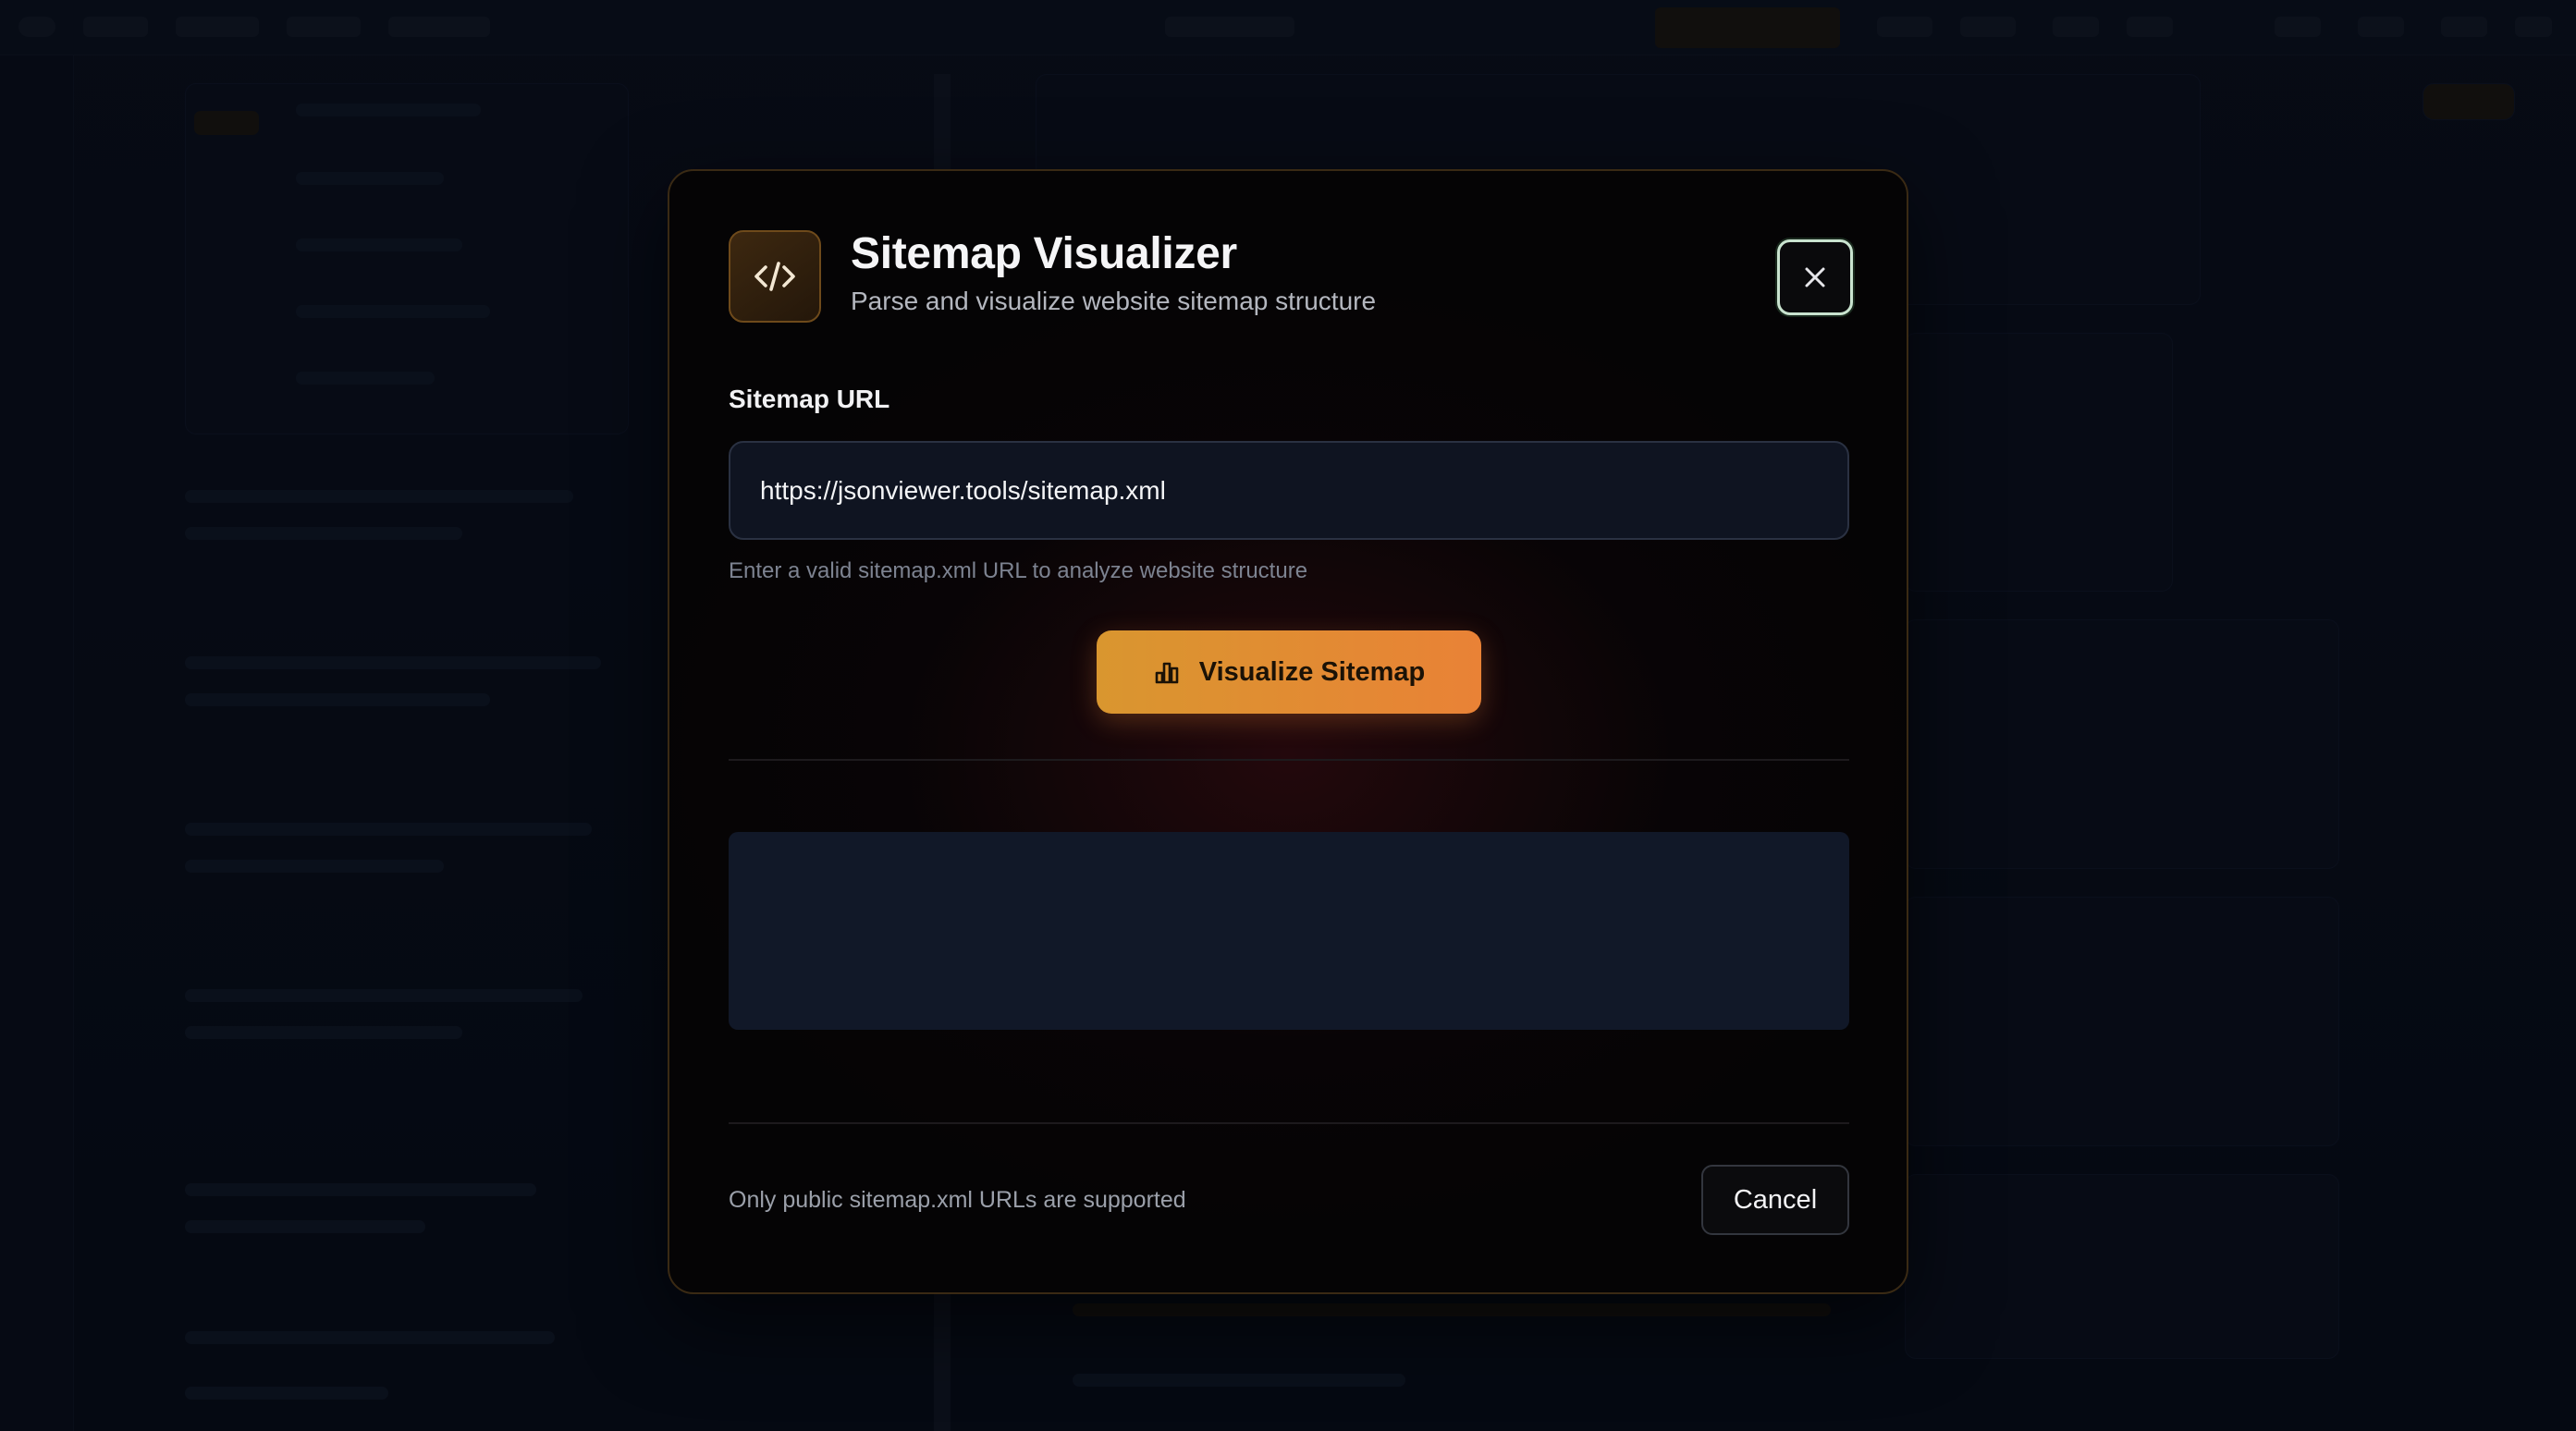 Image resolution: width=2576 pixels, height=1431 pixels. What do you see at coordinates (1312, 671) in the screenshot?
I see `visualize-sitemap-label: Visualize Sitemap` at bounding box center [1312, 671].